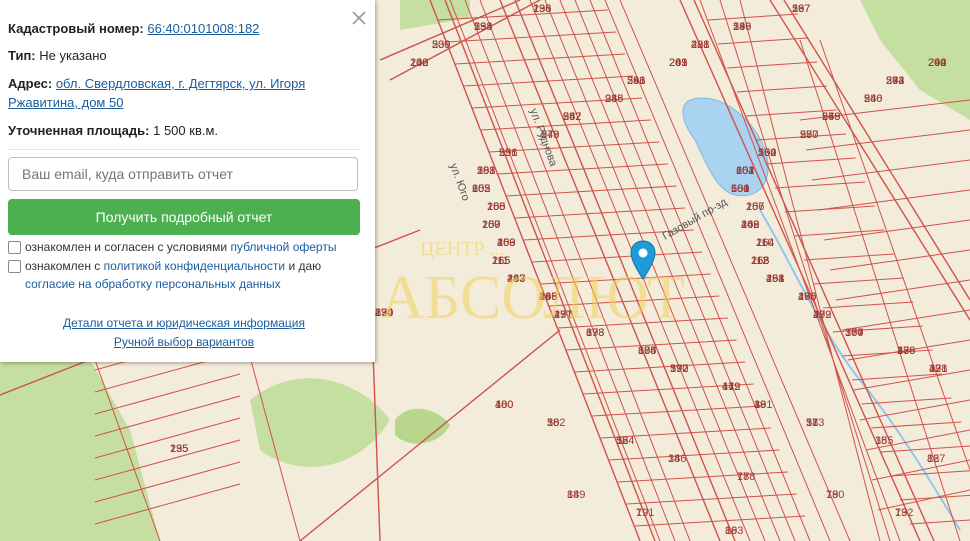 This screenshot has width=970, height=541. I want to click on cadastral-row: Кадастровый номер: 66:40:0101008:182, so click(184, 28).